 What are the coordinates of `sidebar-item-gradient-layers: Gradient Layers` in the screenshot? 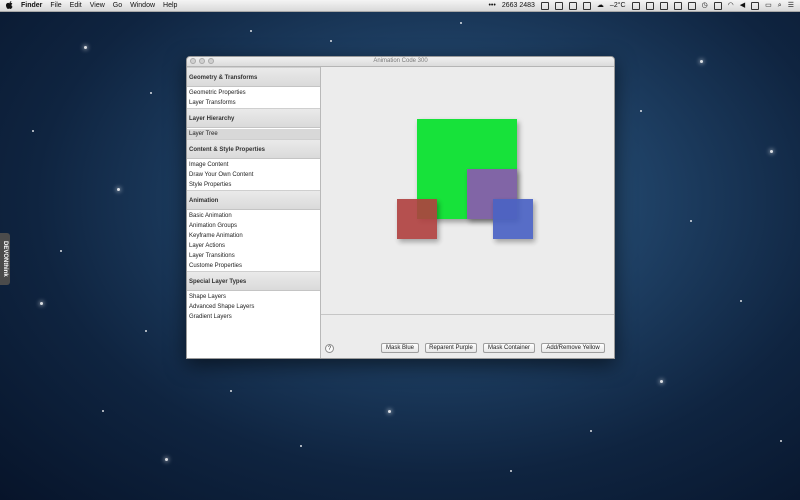 It's located at (253, 317).